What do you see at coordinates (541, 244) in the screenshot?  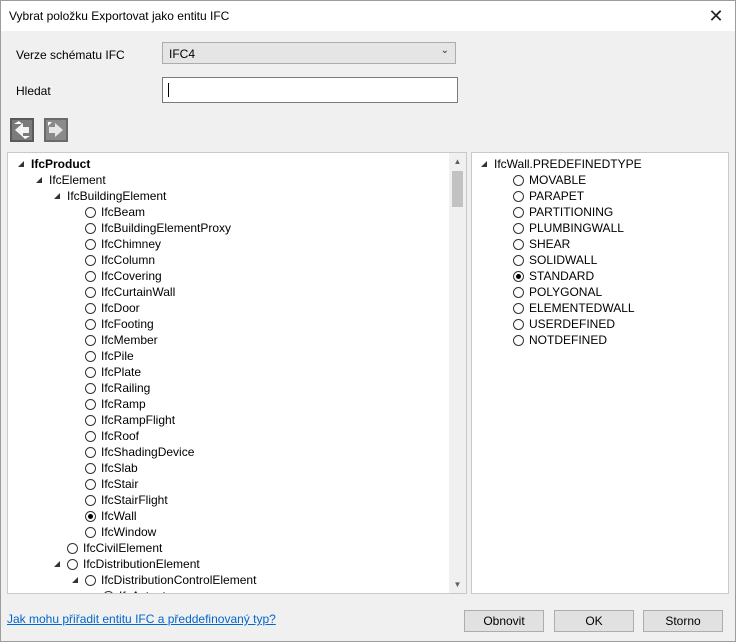 I see `predefined-type-shear: SHEAR` at bounding box center [541, 244].